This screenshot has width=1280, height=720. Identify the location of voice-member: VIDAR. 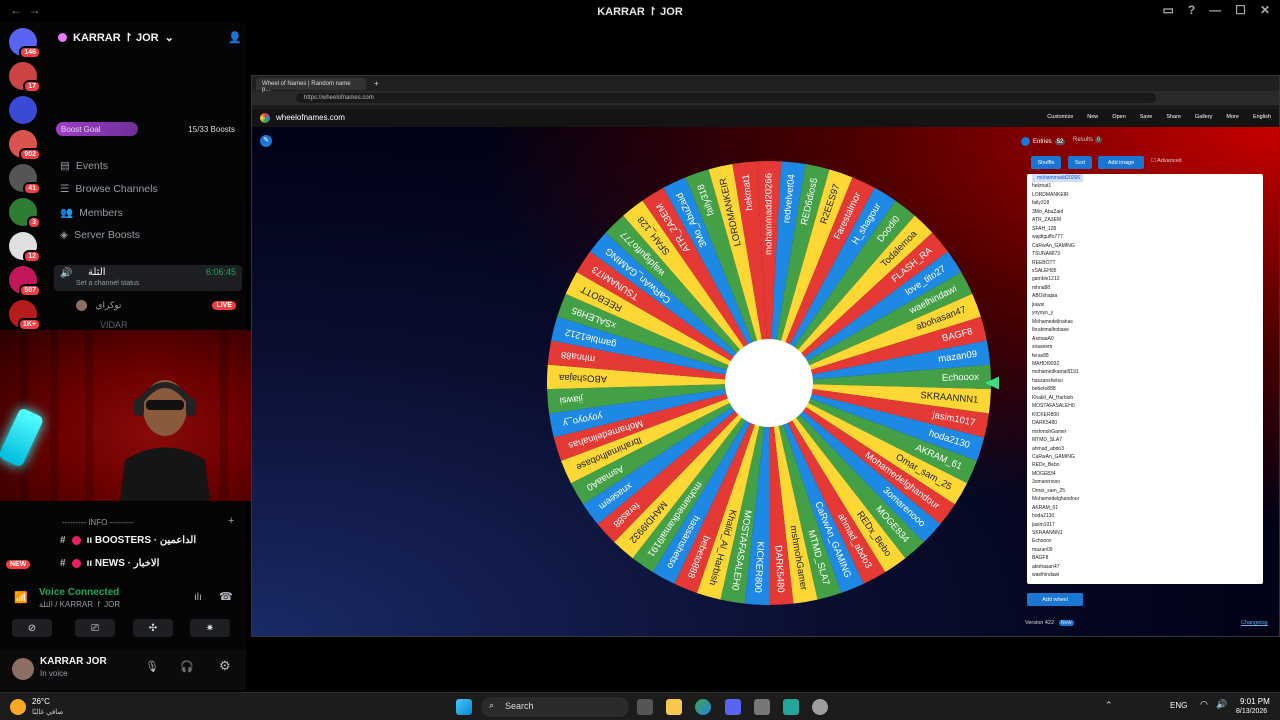
(114, 325).